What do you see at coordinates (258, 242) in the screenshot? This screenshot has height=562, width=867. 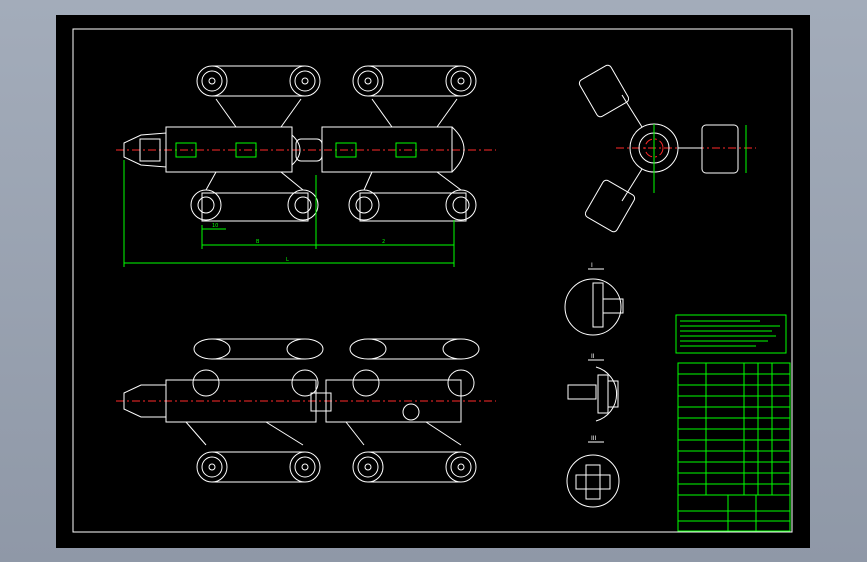 I see `dim-left-span: B` at bounding box center [258, 242].